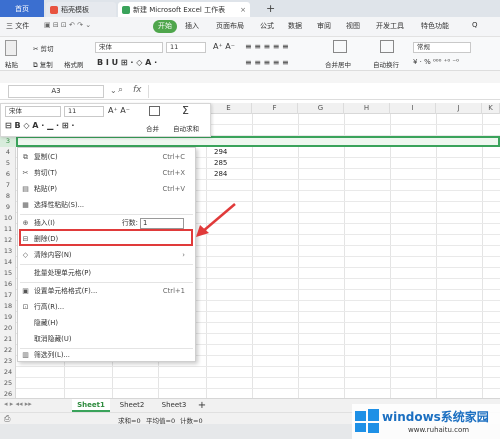 This screenshot has width=500, height=439. Describe the element at coordinates (220, 152) in the screenshot. I see `cell-d4: 294` at that location.